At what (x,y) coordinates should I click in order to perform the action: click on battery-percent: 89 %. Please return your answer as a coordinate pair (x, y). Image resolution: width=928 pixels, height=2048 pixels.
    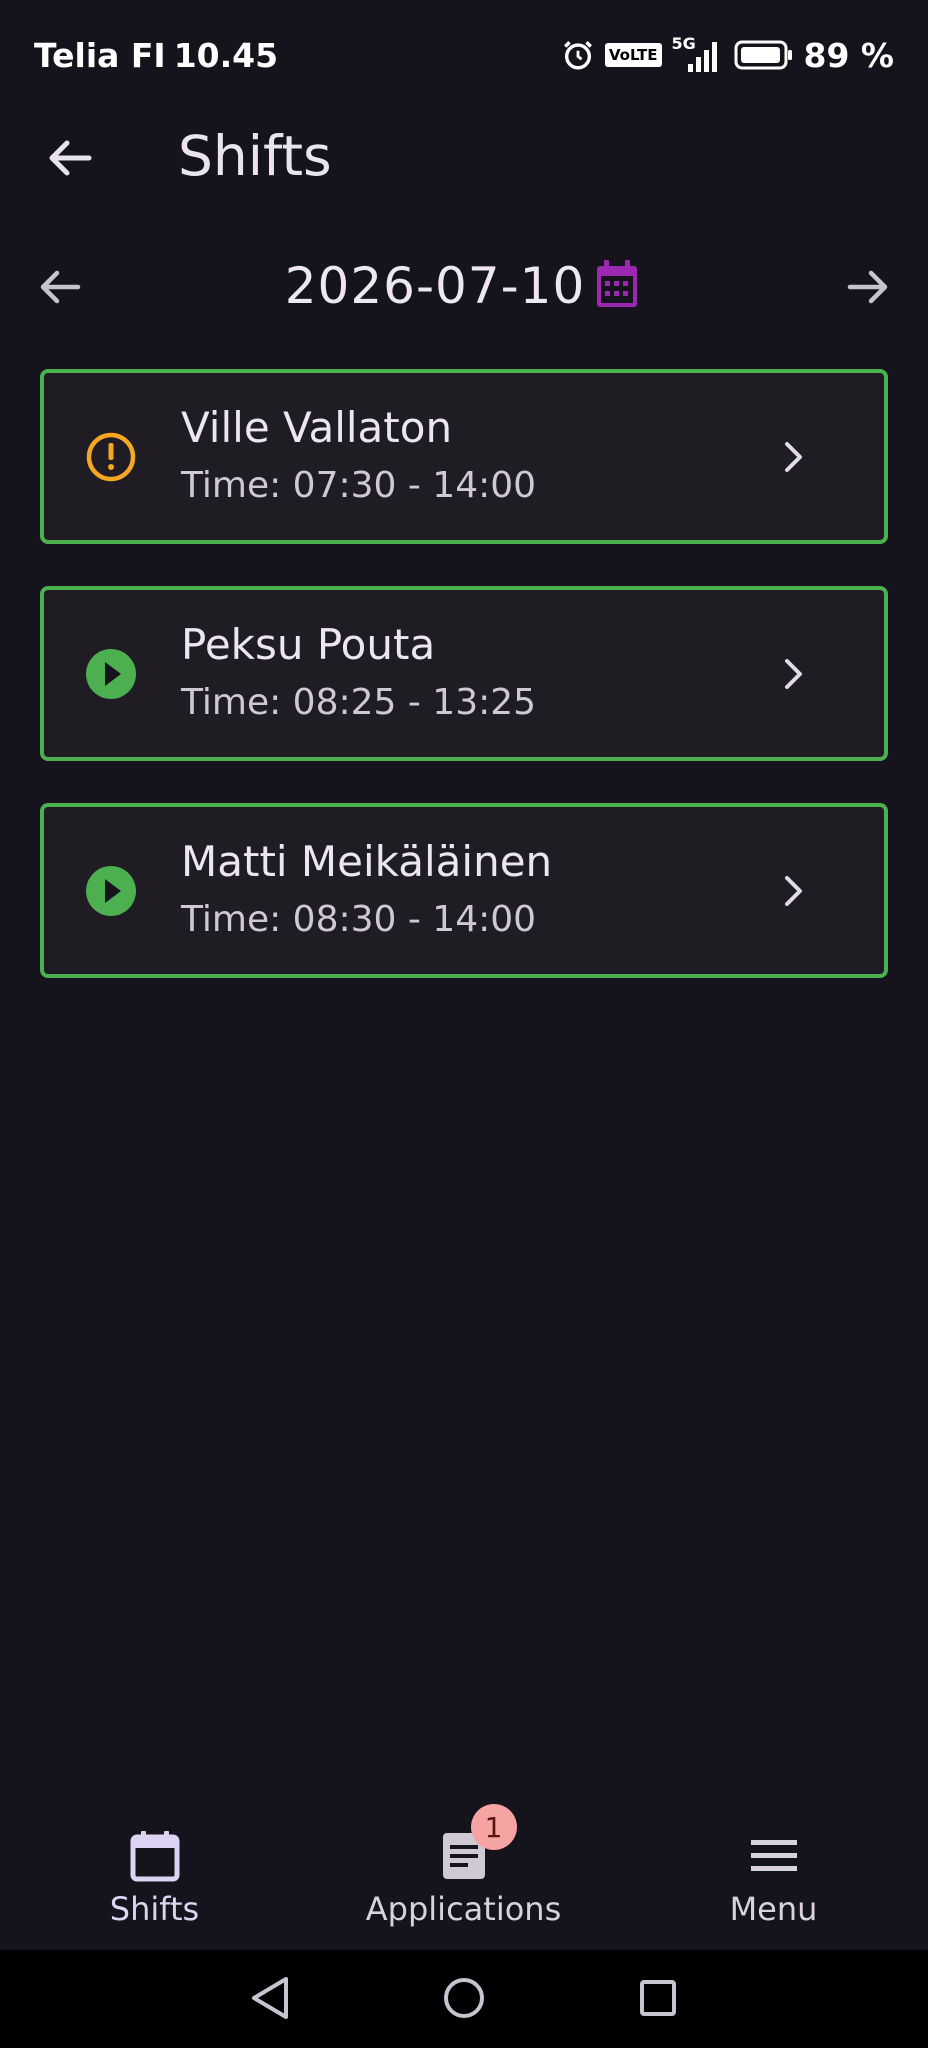
    Looking at the image, I should click on (848, 55).